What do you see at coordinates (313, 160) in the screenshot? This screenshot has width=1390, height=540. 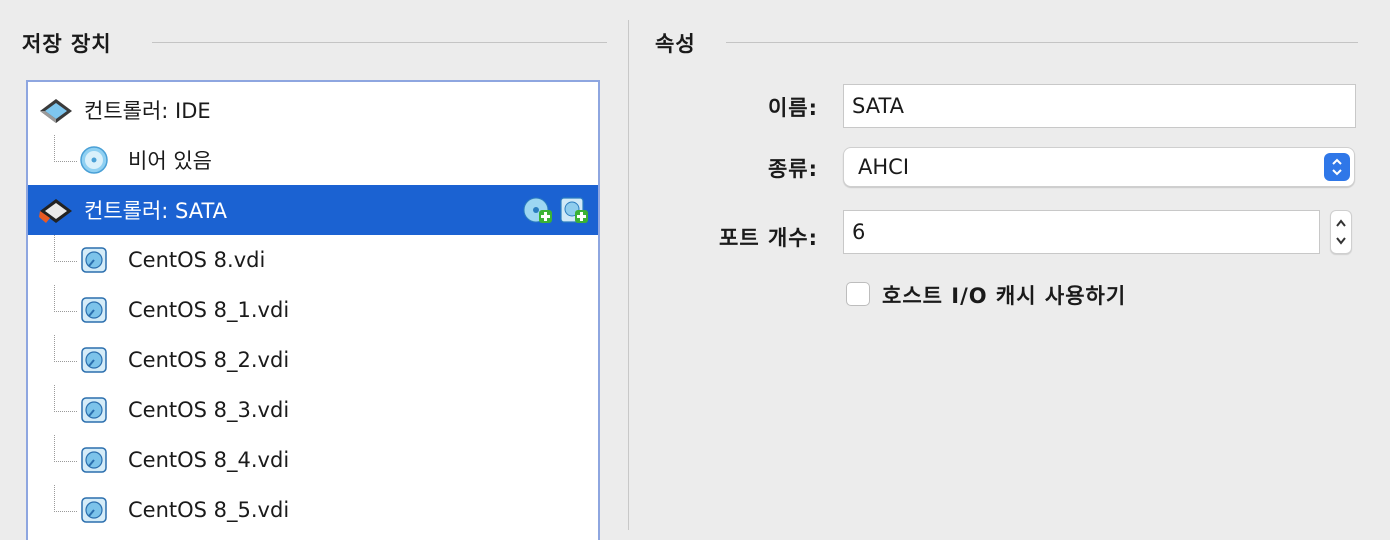 I see `tree-item-empty-drive: 비어 있음` at bounding box center [313, 160].